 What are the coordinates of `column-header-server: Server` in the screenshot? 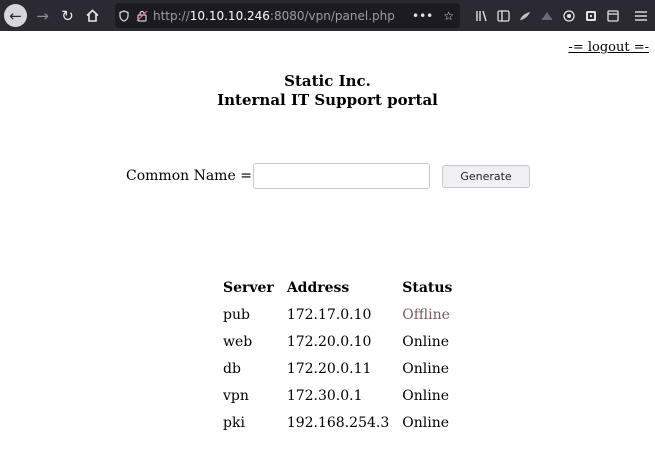 It's located at (248, 287).